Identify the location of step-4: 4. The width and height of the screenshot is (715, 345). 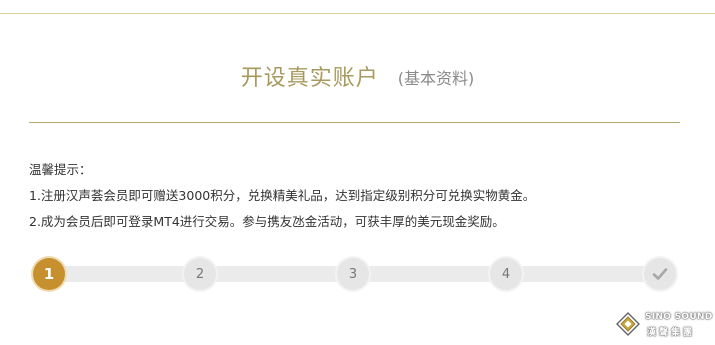
(506, 274).